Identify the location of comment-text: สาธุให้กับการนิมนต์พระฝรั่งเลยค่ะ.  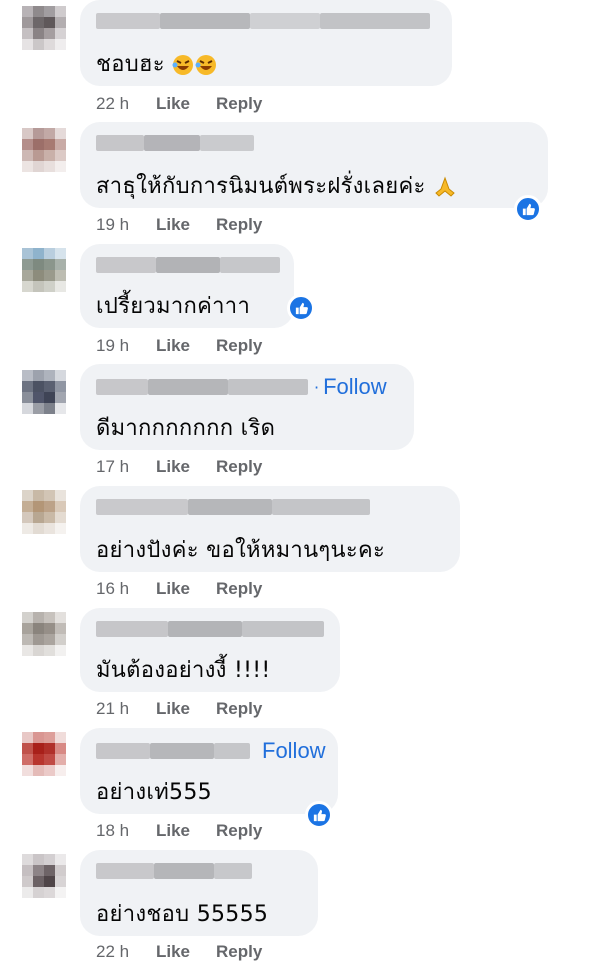
(276, 185).